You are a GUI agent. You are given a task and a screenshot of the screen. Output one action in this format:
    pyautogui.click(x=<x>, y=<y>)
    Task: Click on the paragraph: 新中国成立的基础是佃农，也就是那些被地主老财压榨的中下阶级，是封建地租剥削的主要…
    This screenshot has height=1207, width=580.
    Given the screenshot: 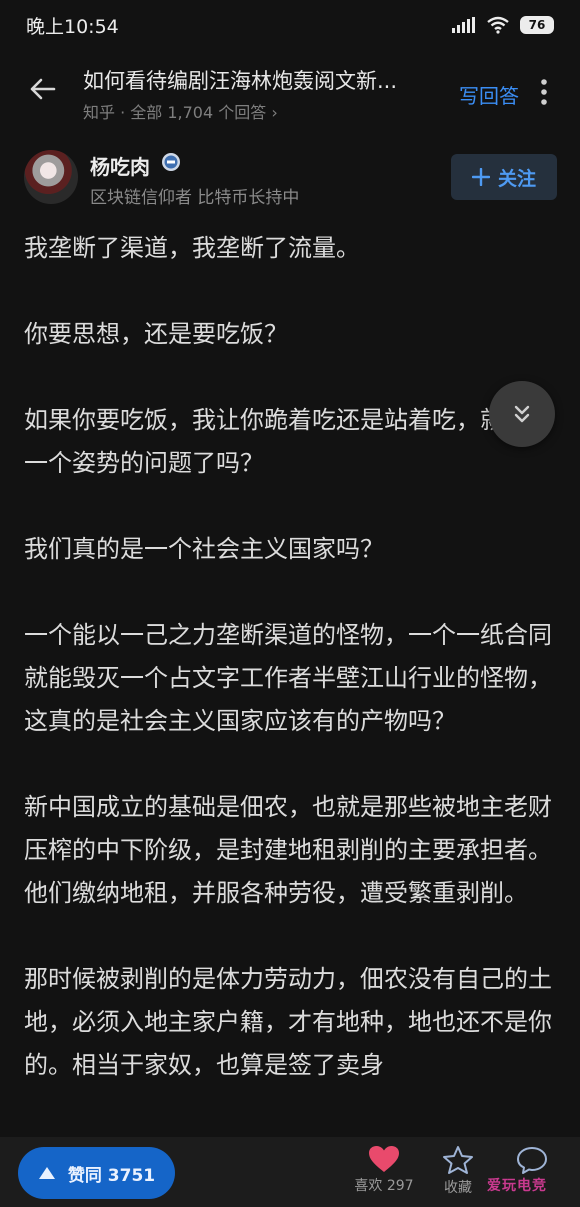 What is the action you would take?
    pyautogui.click(x=288, y=850)
    